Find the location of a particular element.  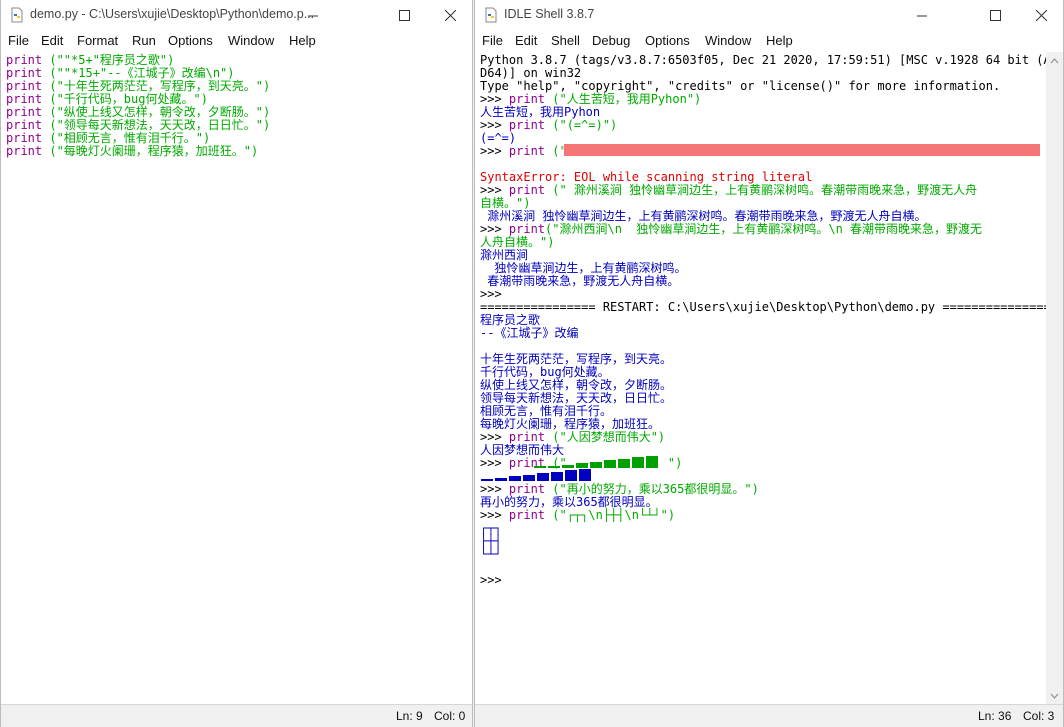

shell-text-segment: 每晚灯火阑珊，程序猿，加班狂。 is located at coordinates (570, 424).